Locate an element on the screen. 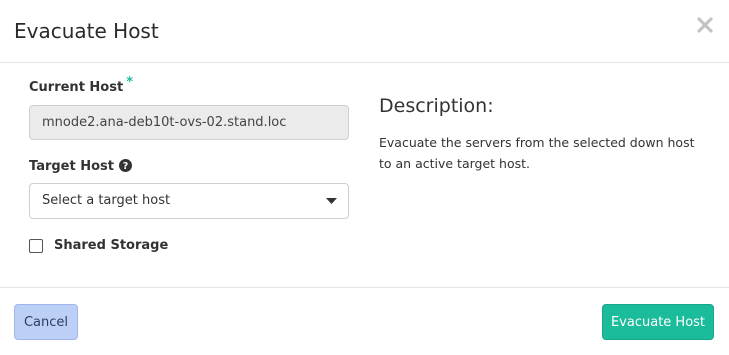 This screenshot has height=355, width=729. target-host-select: Select a target host is located at coordinates (189, 201).